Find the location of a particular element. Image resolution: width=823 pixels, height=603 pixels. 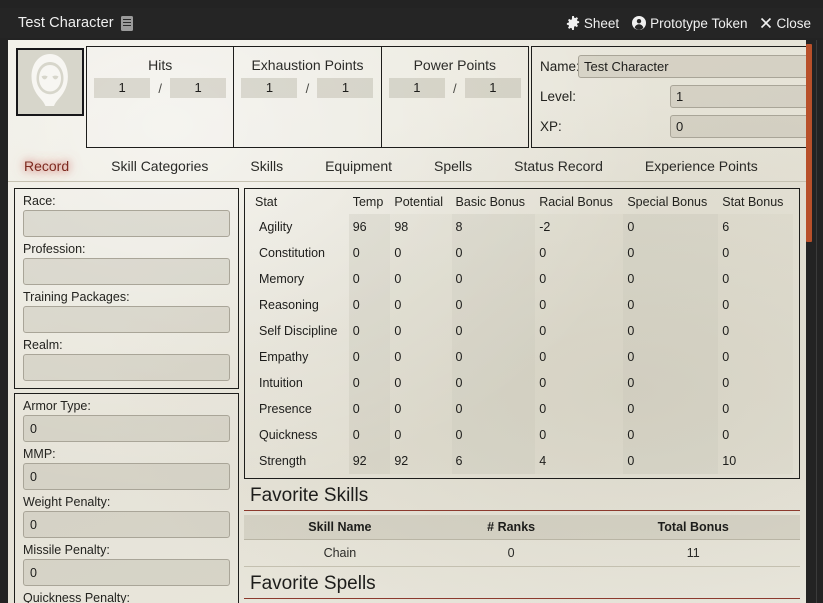

exhaustion-current-input: 1 is located at coordinates (269, 88).